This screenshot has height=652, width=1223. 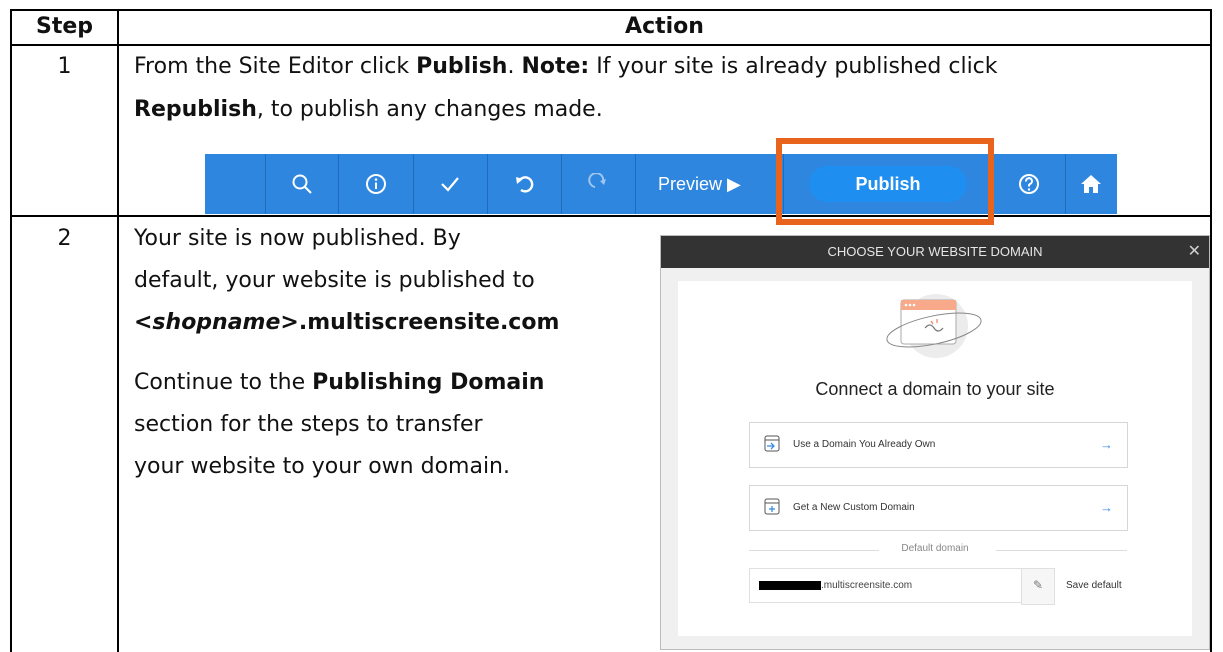 I want to click on help-icon, so click(x=1028, y=184).